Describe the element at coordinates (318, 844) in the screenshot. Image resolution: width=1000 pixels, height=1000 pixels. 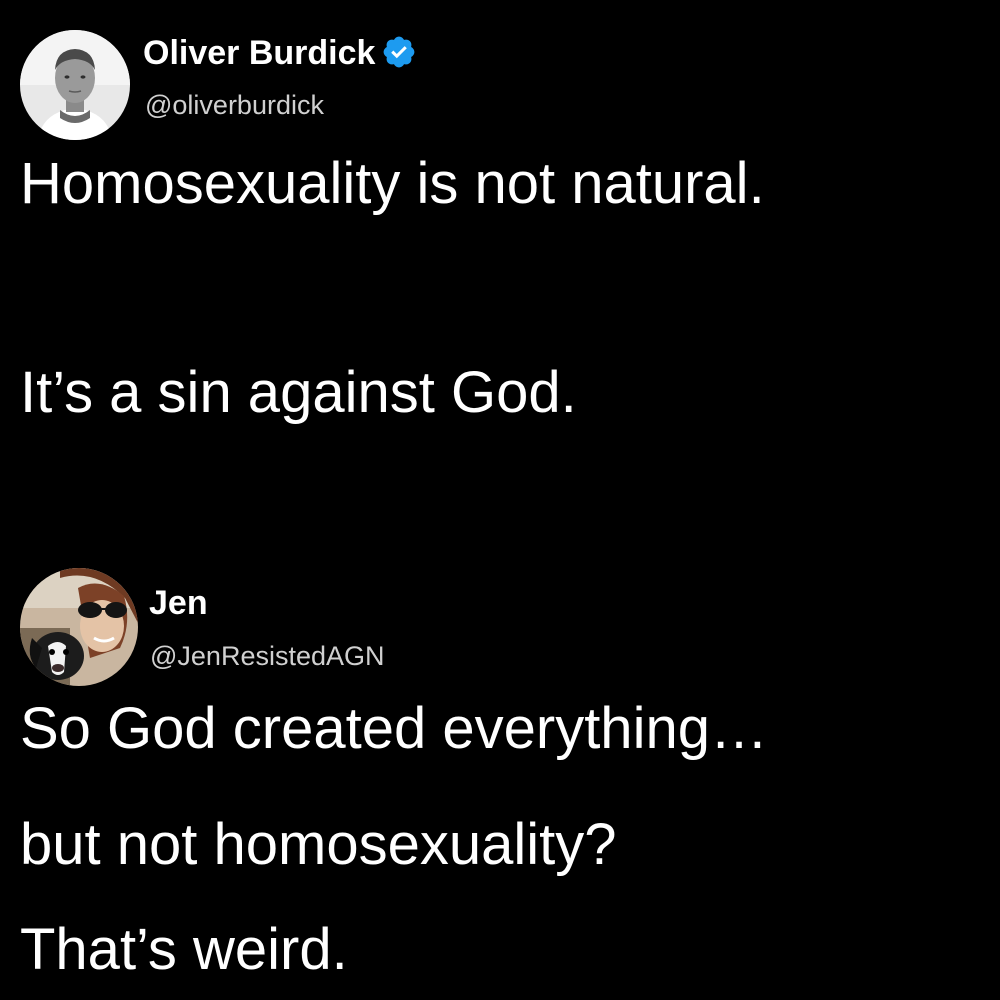
I see `tweet-text-line: but not homosexuality?` at that location.